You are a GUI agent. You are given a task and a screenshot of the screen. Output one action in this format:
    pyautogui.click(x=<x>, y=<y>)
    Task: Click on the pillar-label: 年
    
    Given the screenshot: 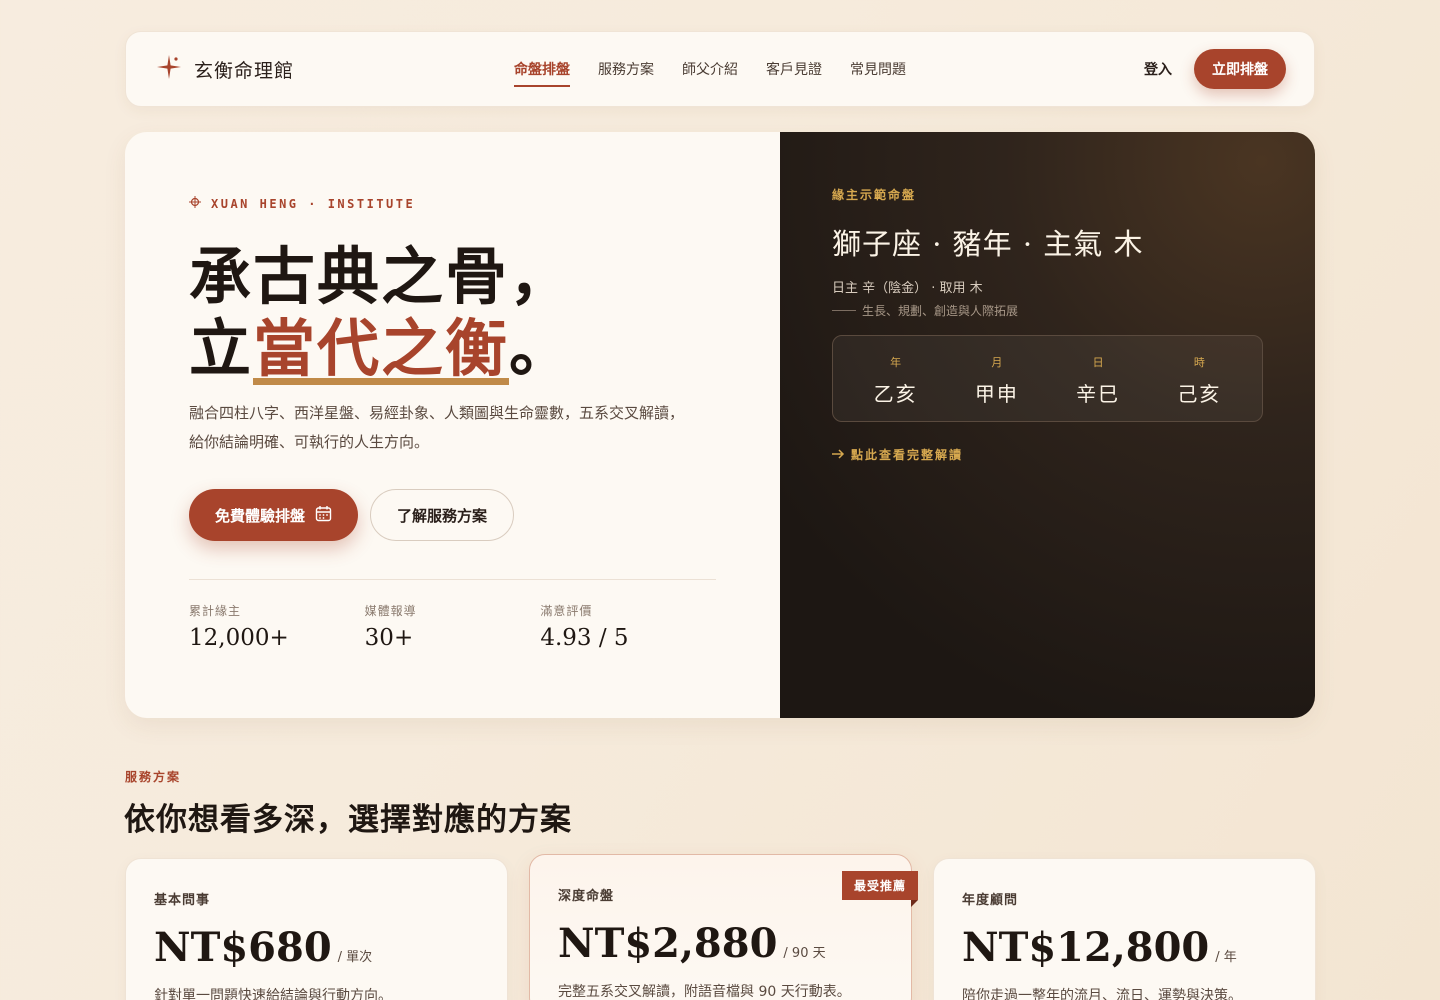 What is the action you would take?
    pyautogui.click(x=896, y=362)
    